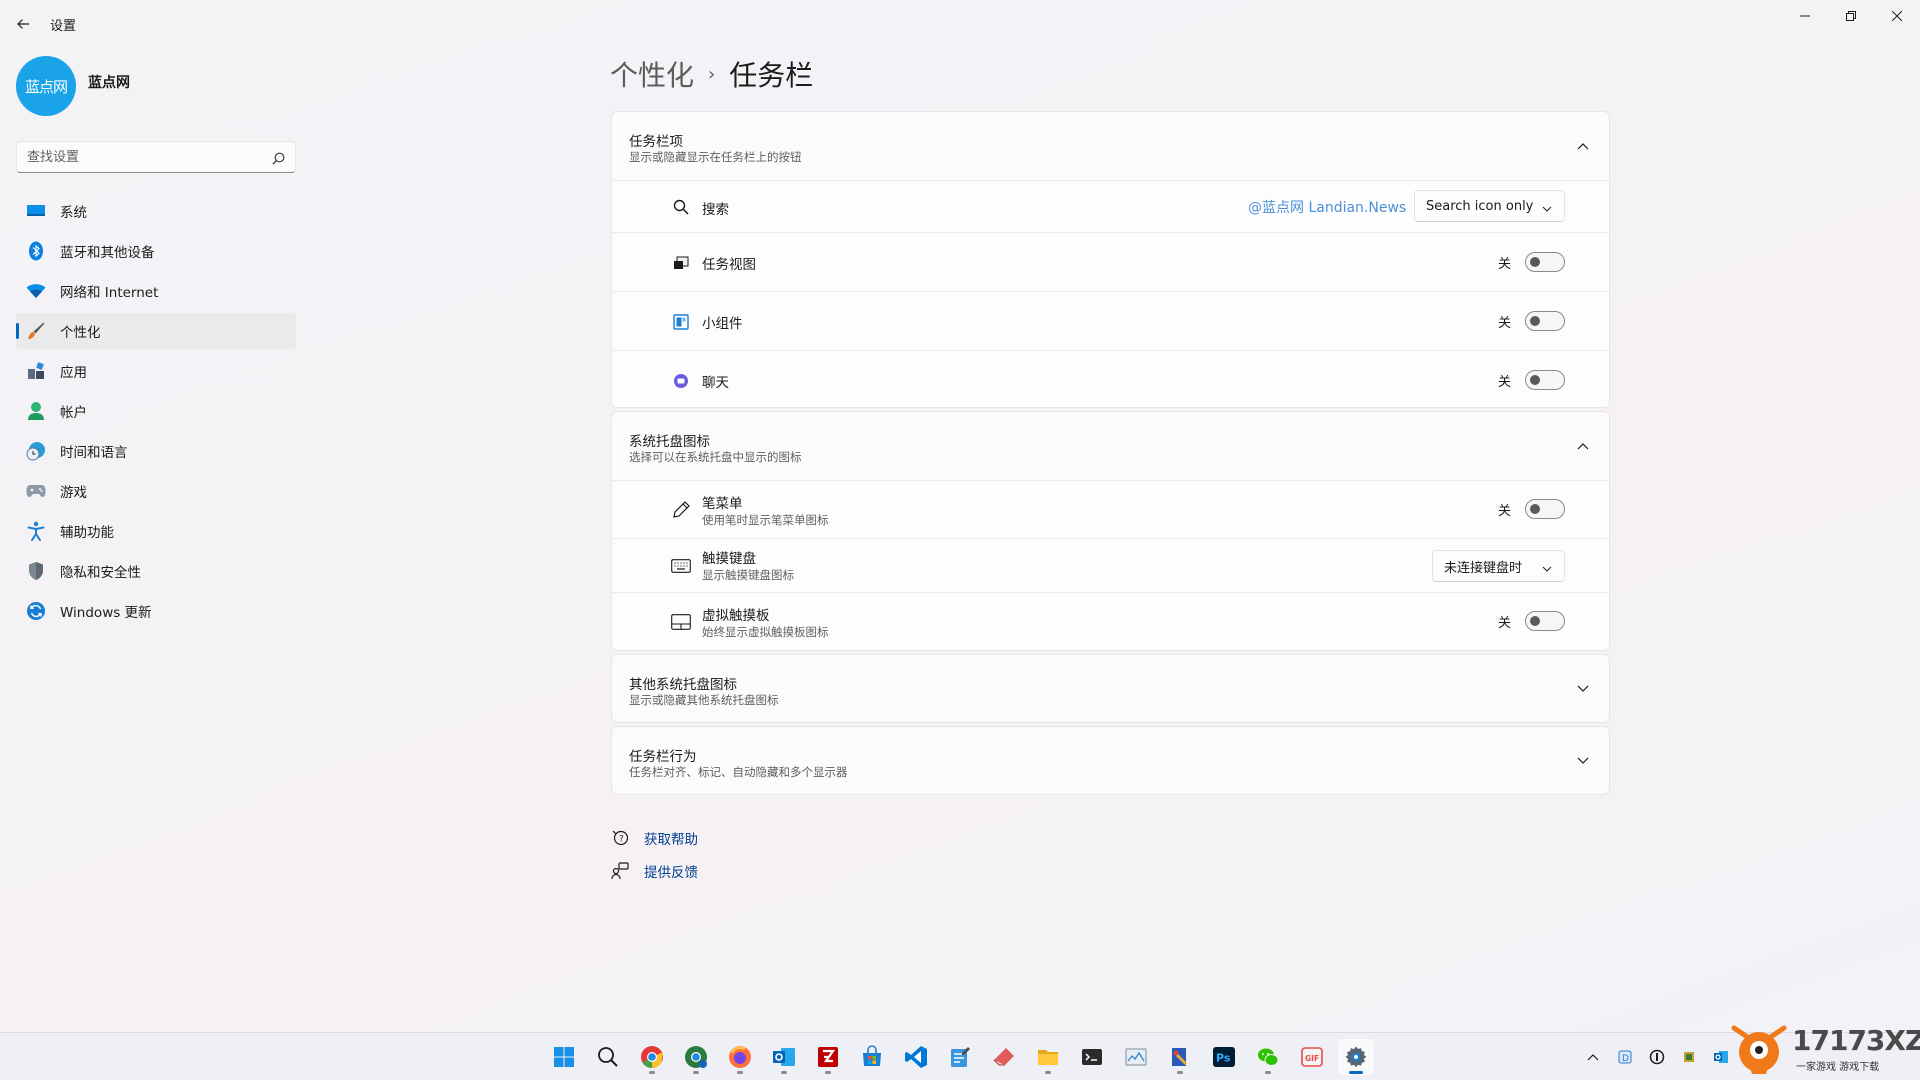 The width and height of the screenshot is (1920, 1080). Describe the element at coordinates (156, 291) in the screenshot. I see `sidebar-item-network: 网络和 Internet` at that location.